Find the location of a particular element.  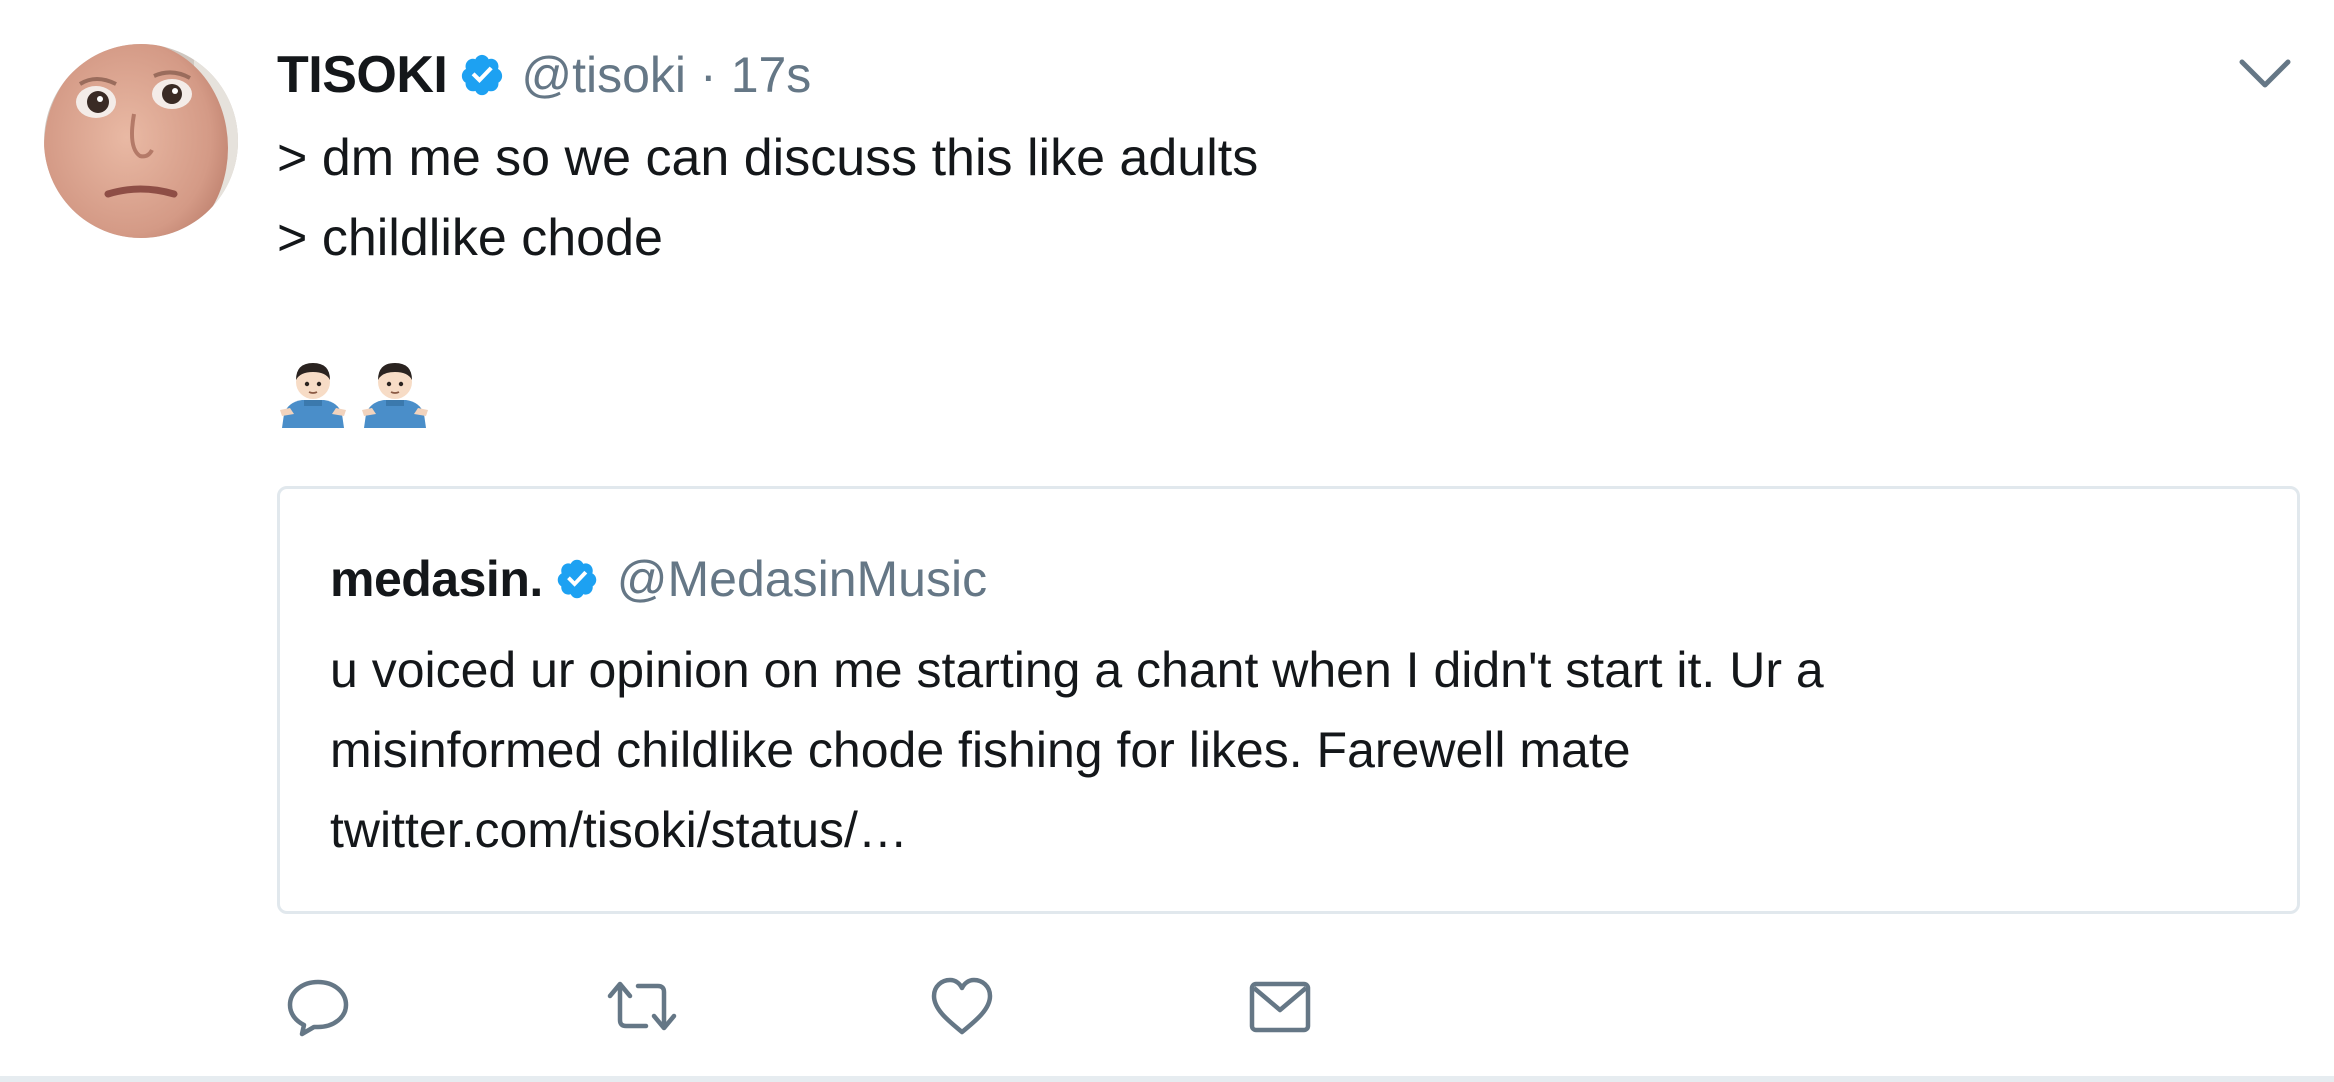

direct-message-button is located at coordinates (1280, 1006).